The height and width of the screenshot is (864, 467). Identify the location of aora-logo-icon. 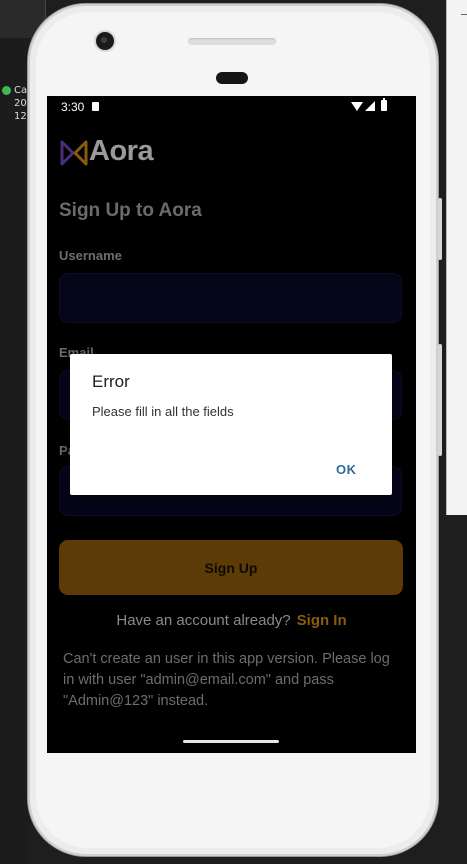
(74, 153).